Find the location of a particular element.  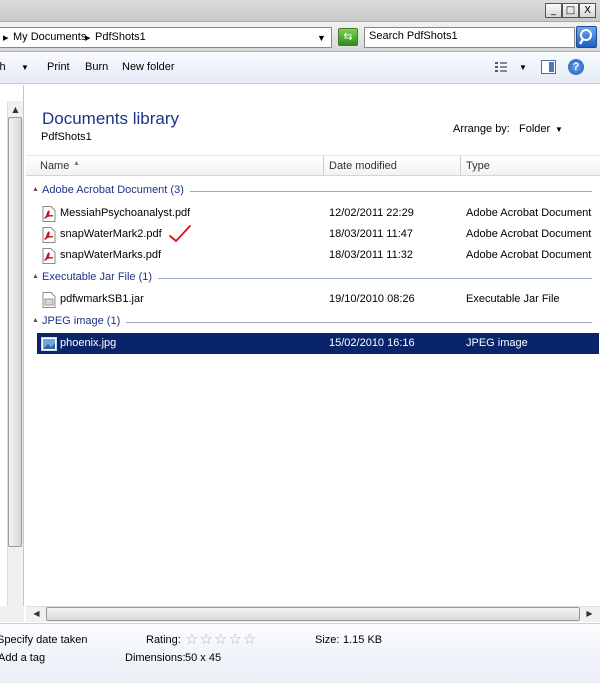

tags-field: Add a tag is located at coordinates (22, 658).